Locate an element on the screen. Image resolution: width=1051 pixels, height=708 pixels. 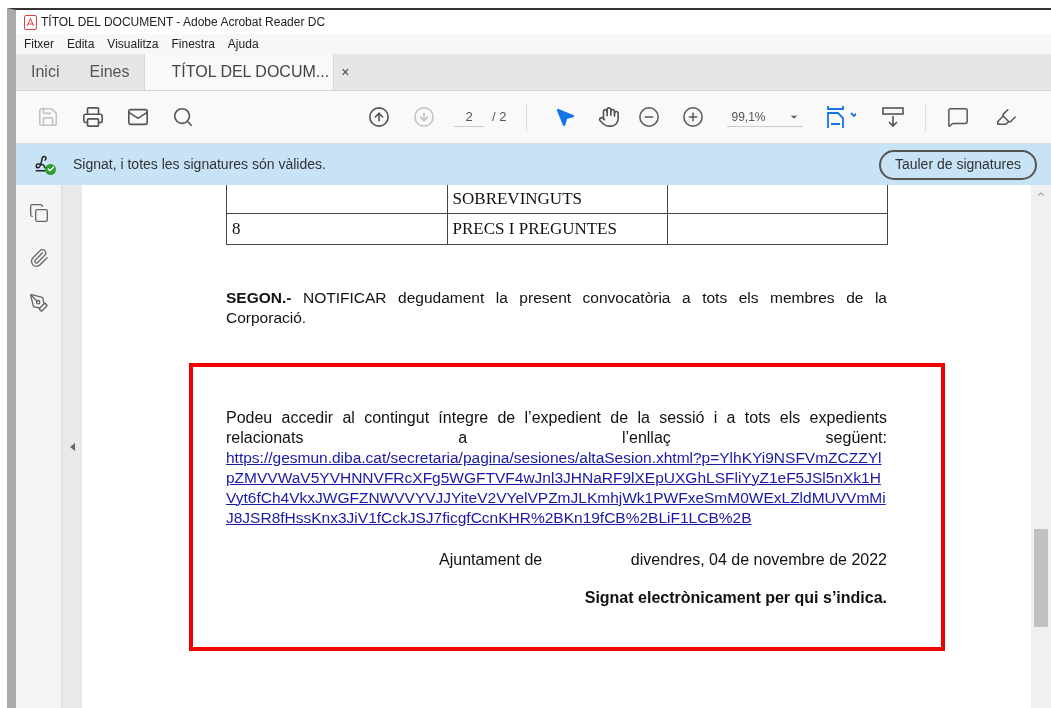
minus-circle-icon is located at coordinates (649, 117).